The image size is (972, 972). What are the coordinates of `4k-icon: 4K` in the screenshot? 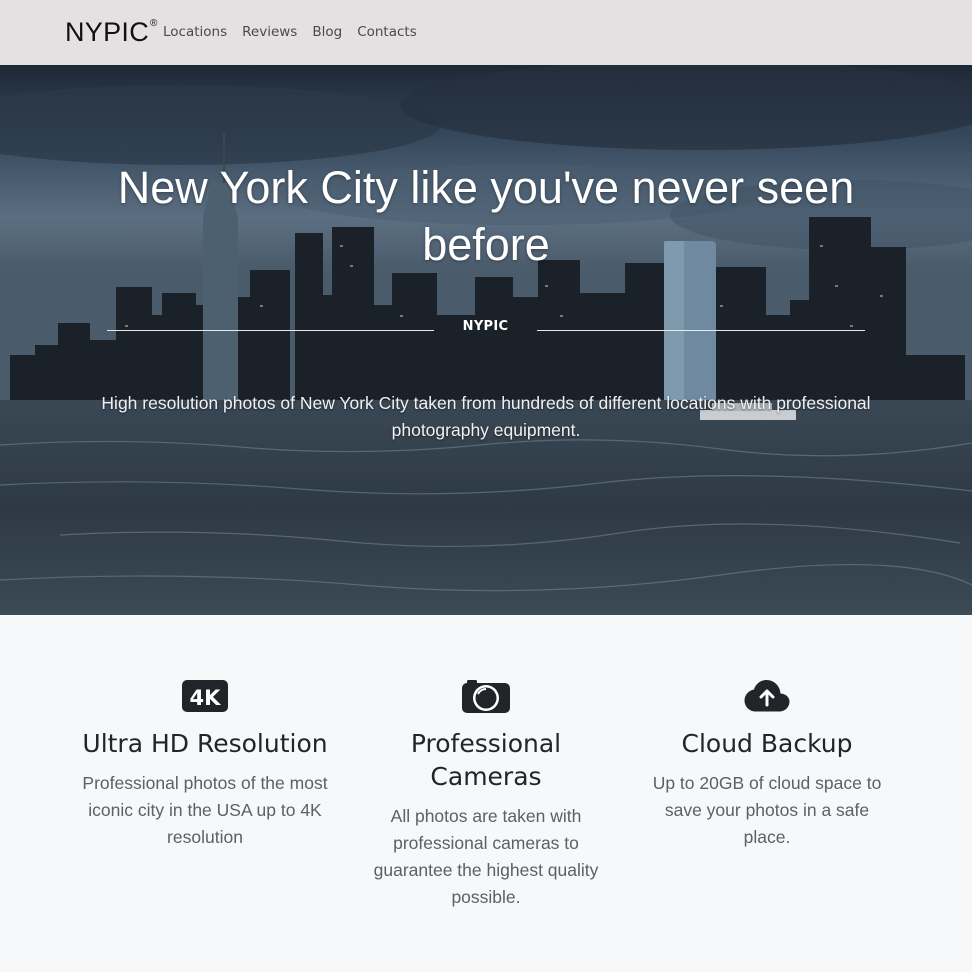 It's located at (205, 696).